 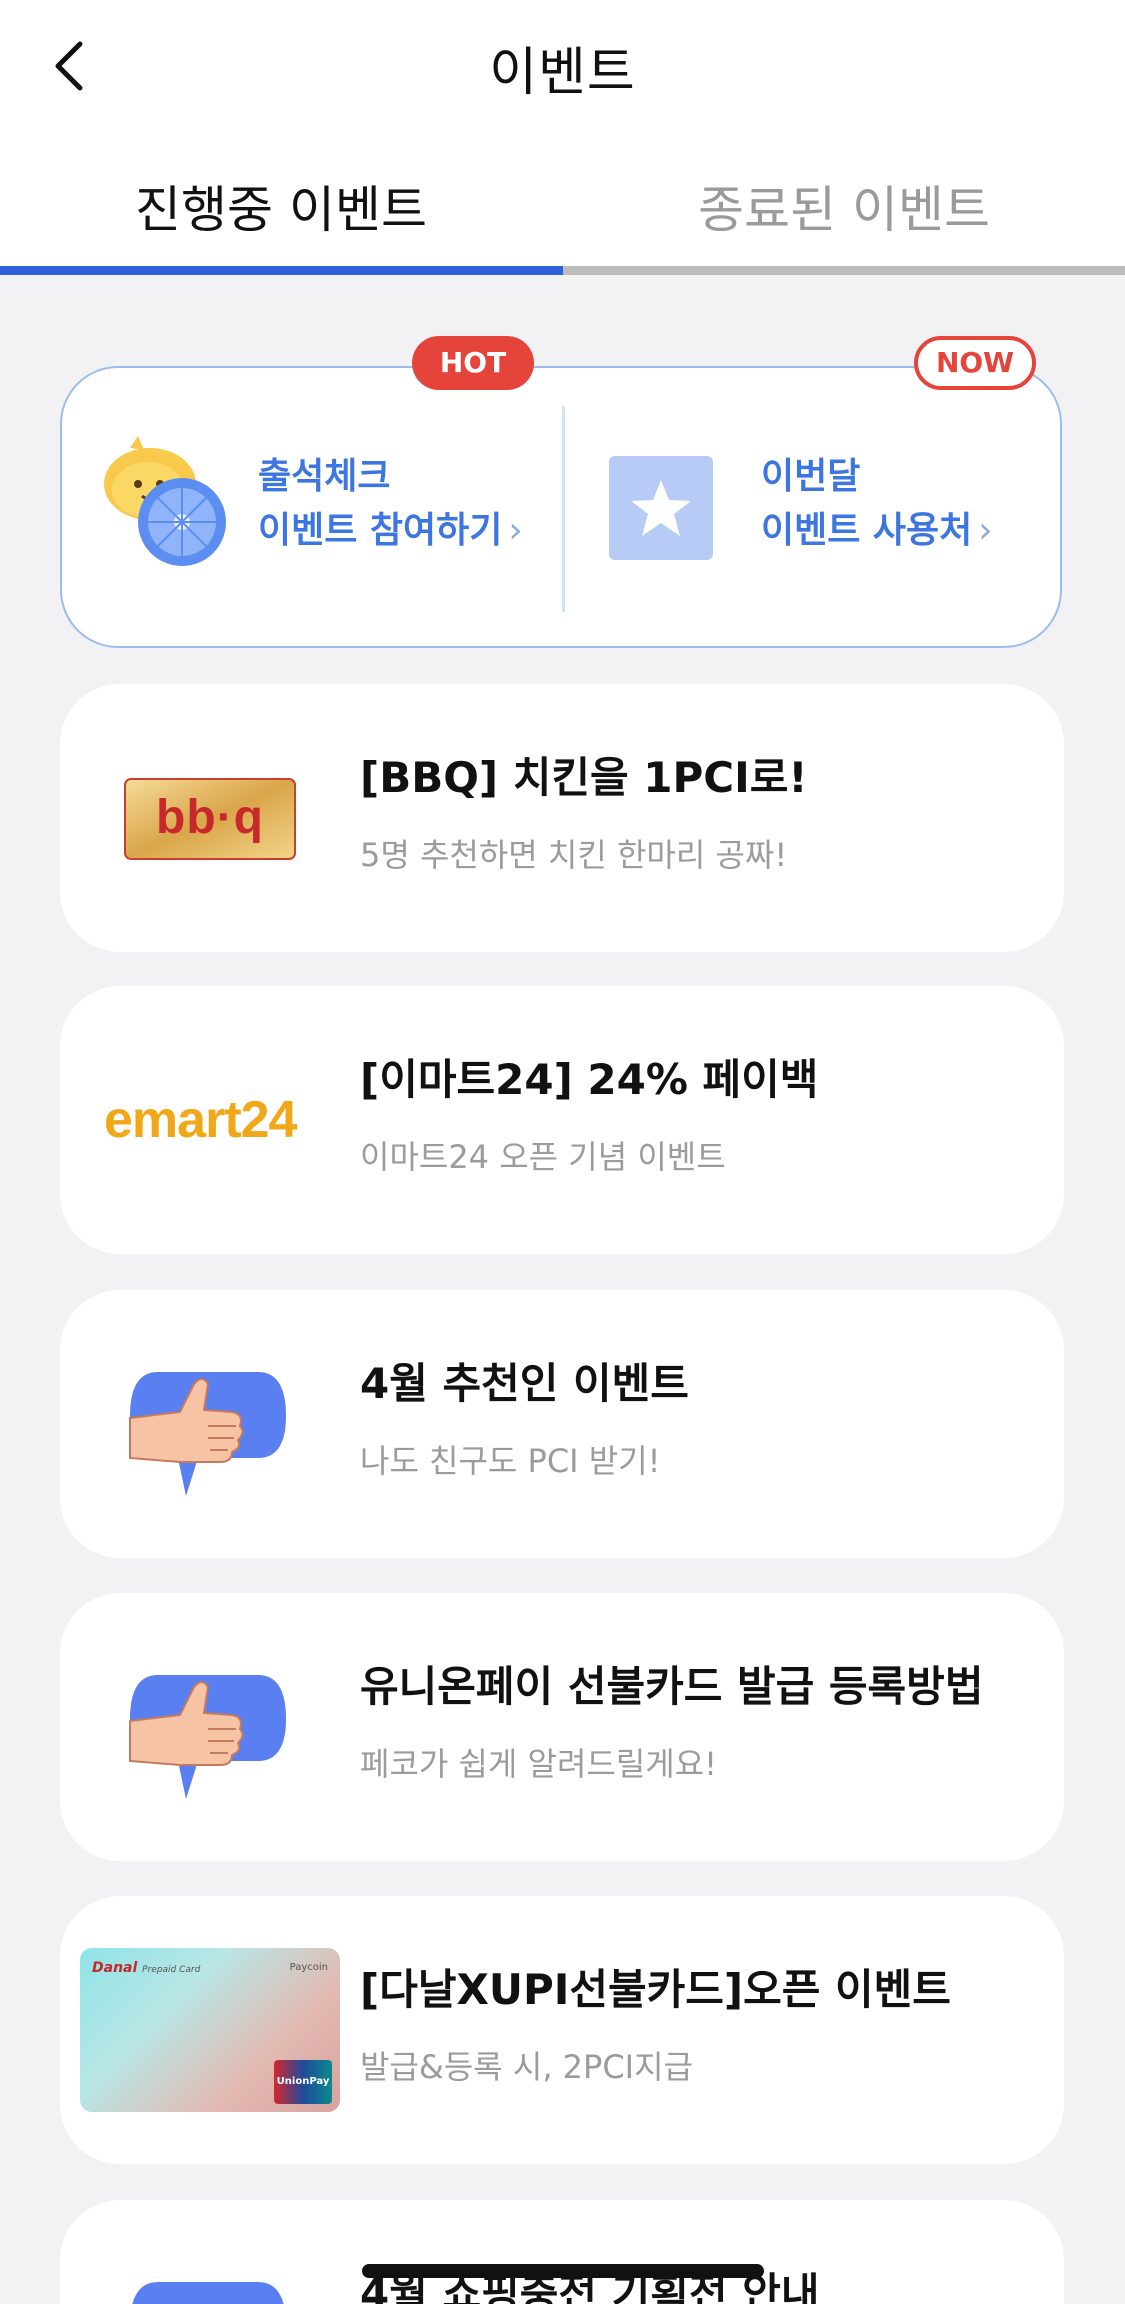 What do you see at coordinates (562, 73) in the screenshot?
I see `page-title: 이벤트` at bounding box center [562, 73].